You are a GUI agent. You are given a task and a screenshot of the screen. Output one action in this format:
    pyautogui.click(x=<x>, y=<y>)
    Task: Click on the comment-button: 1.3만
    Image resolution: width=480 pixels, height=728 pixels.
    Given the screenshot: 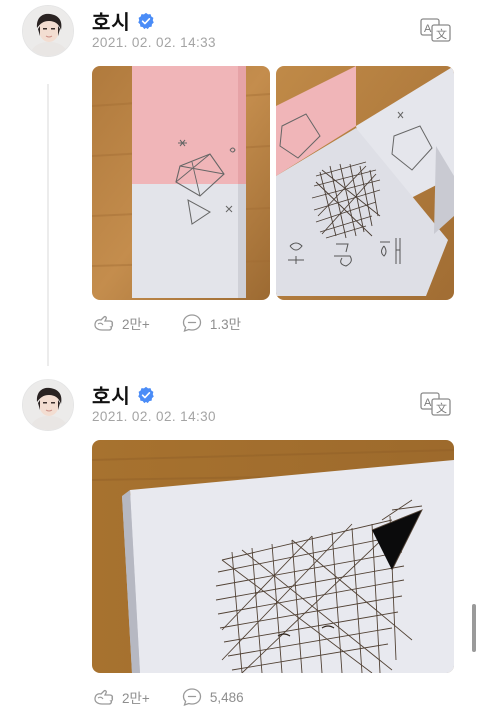 What is the action you would take?
    pyautogui.click(x=210, y=323)
    